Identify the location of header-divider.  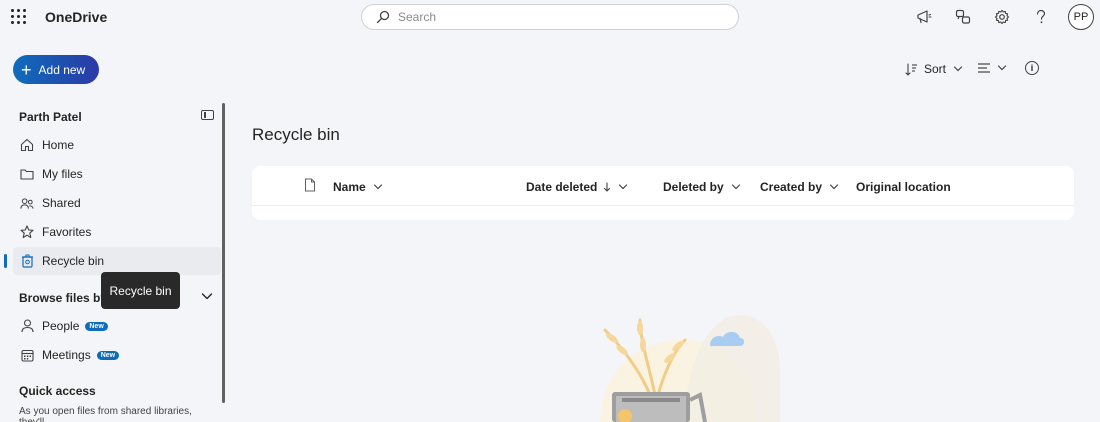
(663, 205).